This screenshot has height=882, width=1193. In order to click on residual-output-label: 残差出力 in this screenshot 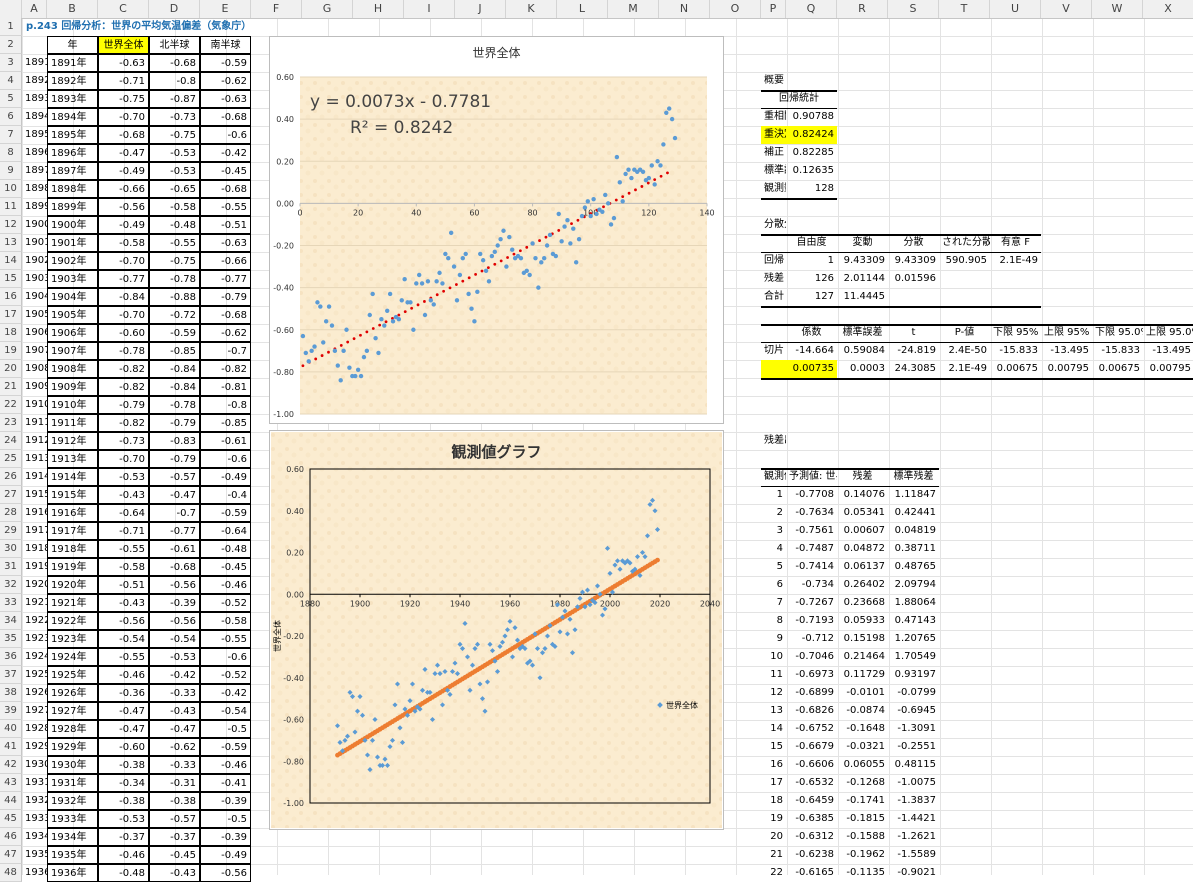, I will do `click(773, 441)`.